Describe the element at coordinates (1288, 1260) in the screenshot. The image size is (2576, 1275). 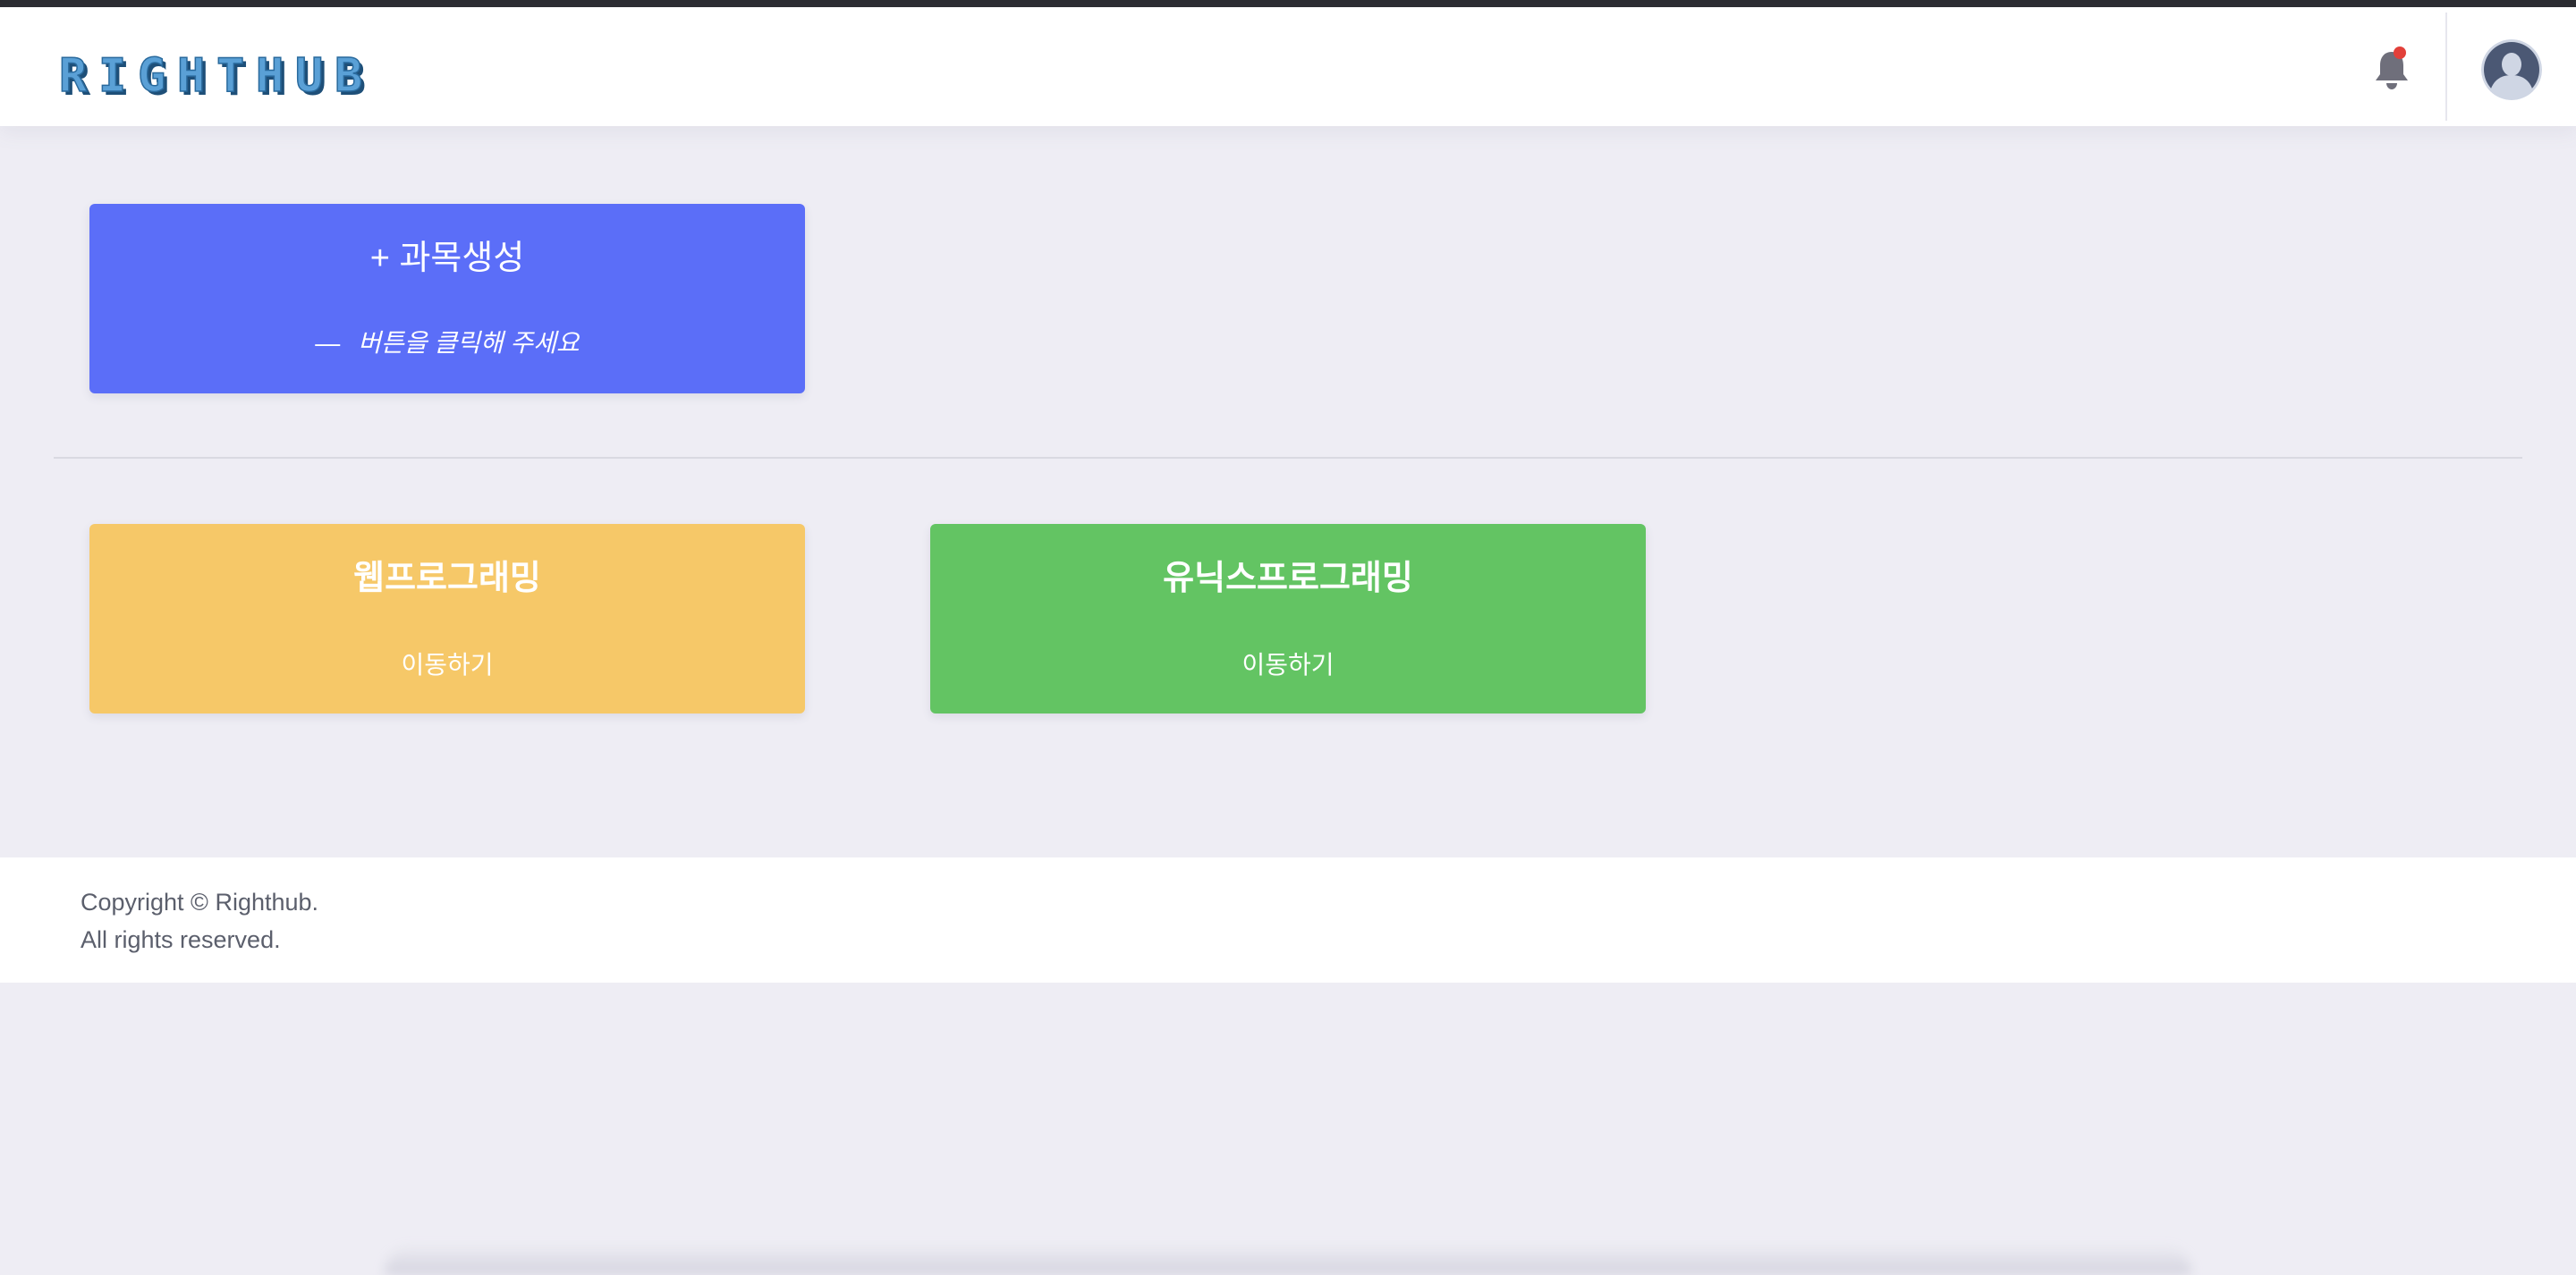
I see `bottom-panel-shadow` at that location.